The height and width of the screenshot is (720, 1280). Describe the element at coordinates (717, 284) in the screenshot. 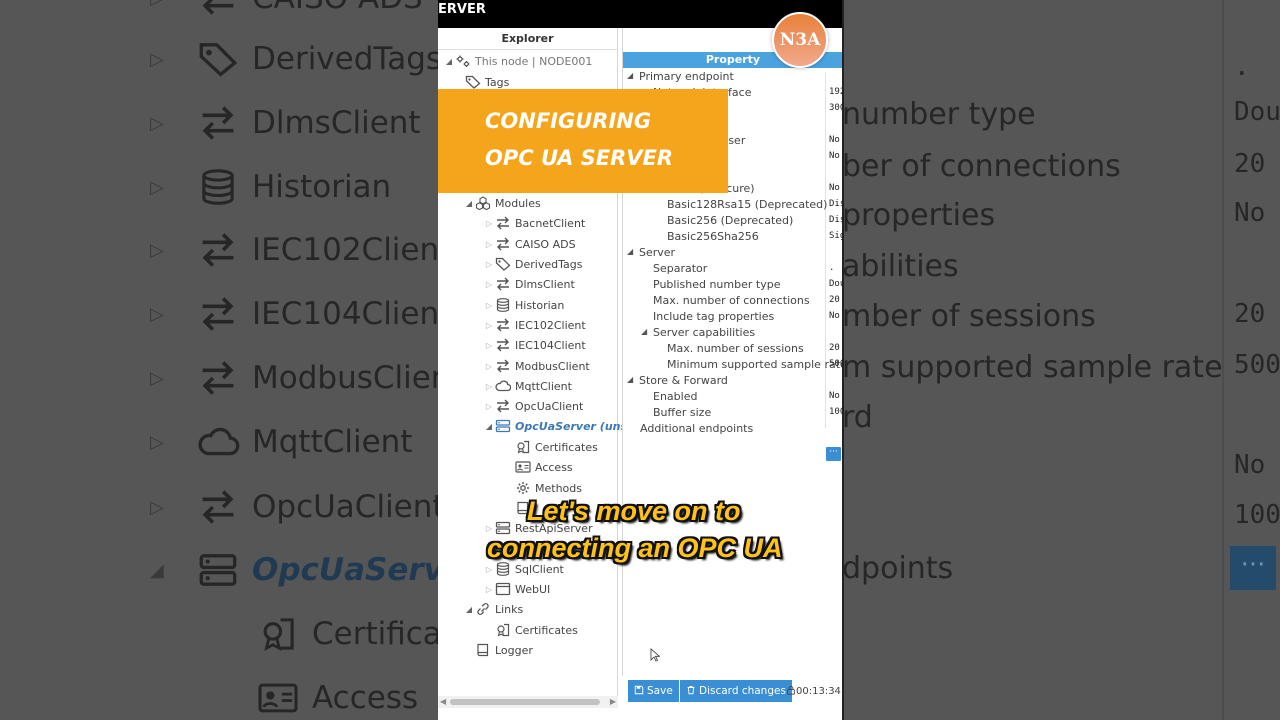

I see `property-label: Published number type` at that location.